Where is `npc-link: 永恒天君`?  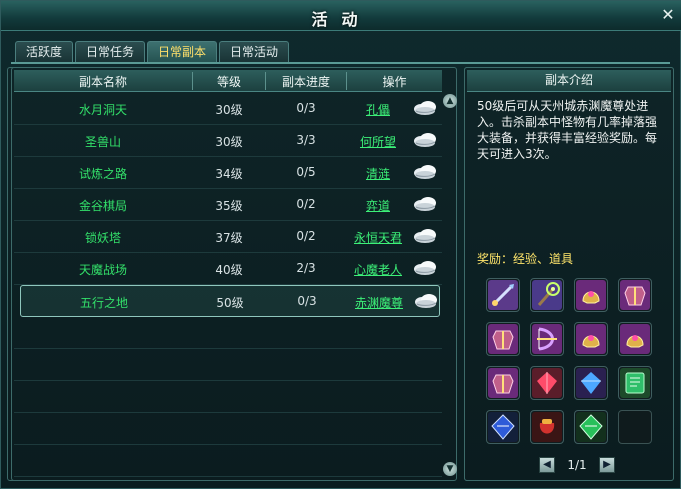
npc-link: 永恒天君 is located at coordinates (378, 237).